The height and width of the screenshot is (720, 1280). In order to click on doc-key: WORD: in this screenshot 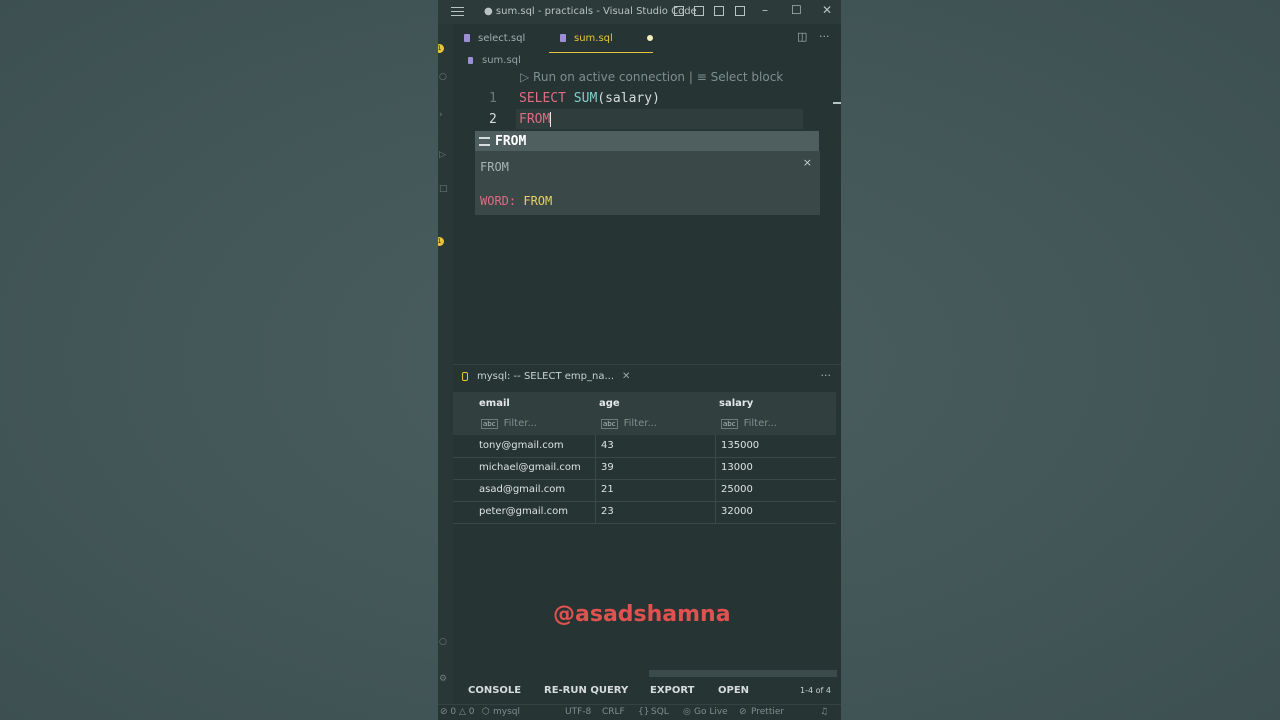, I will do `click(498, 201)`.